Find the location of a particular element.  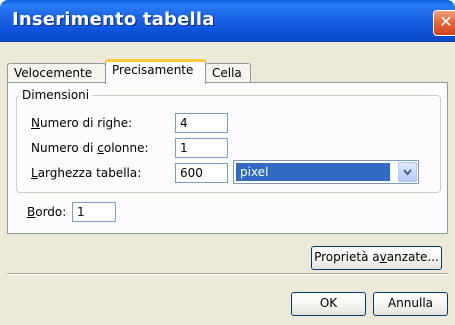

tab-velocemente: Velocemente is located at coordinates (56, 73).